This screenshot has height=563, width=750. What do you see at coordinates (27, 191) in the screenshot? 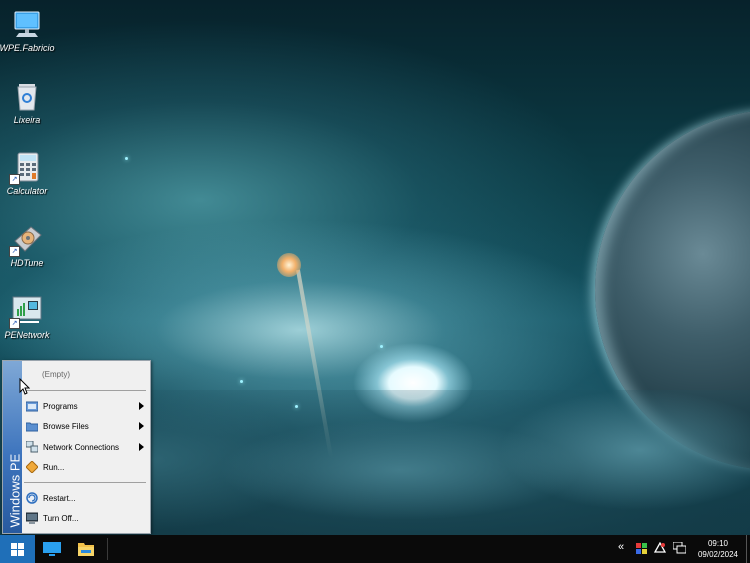
I see `desktop-icon-label: Calculator` at bounding box center [27, 191].